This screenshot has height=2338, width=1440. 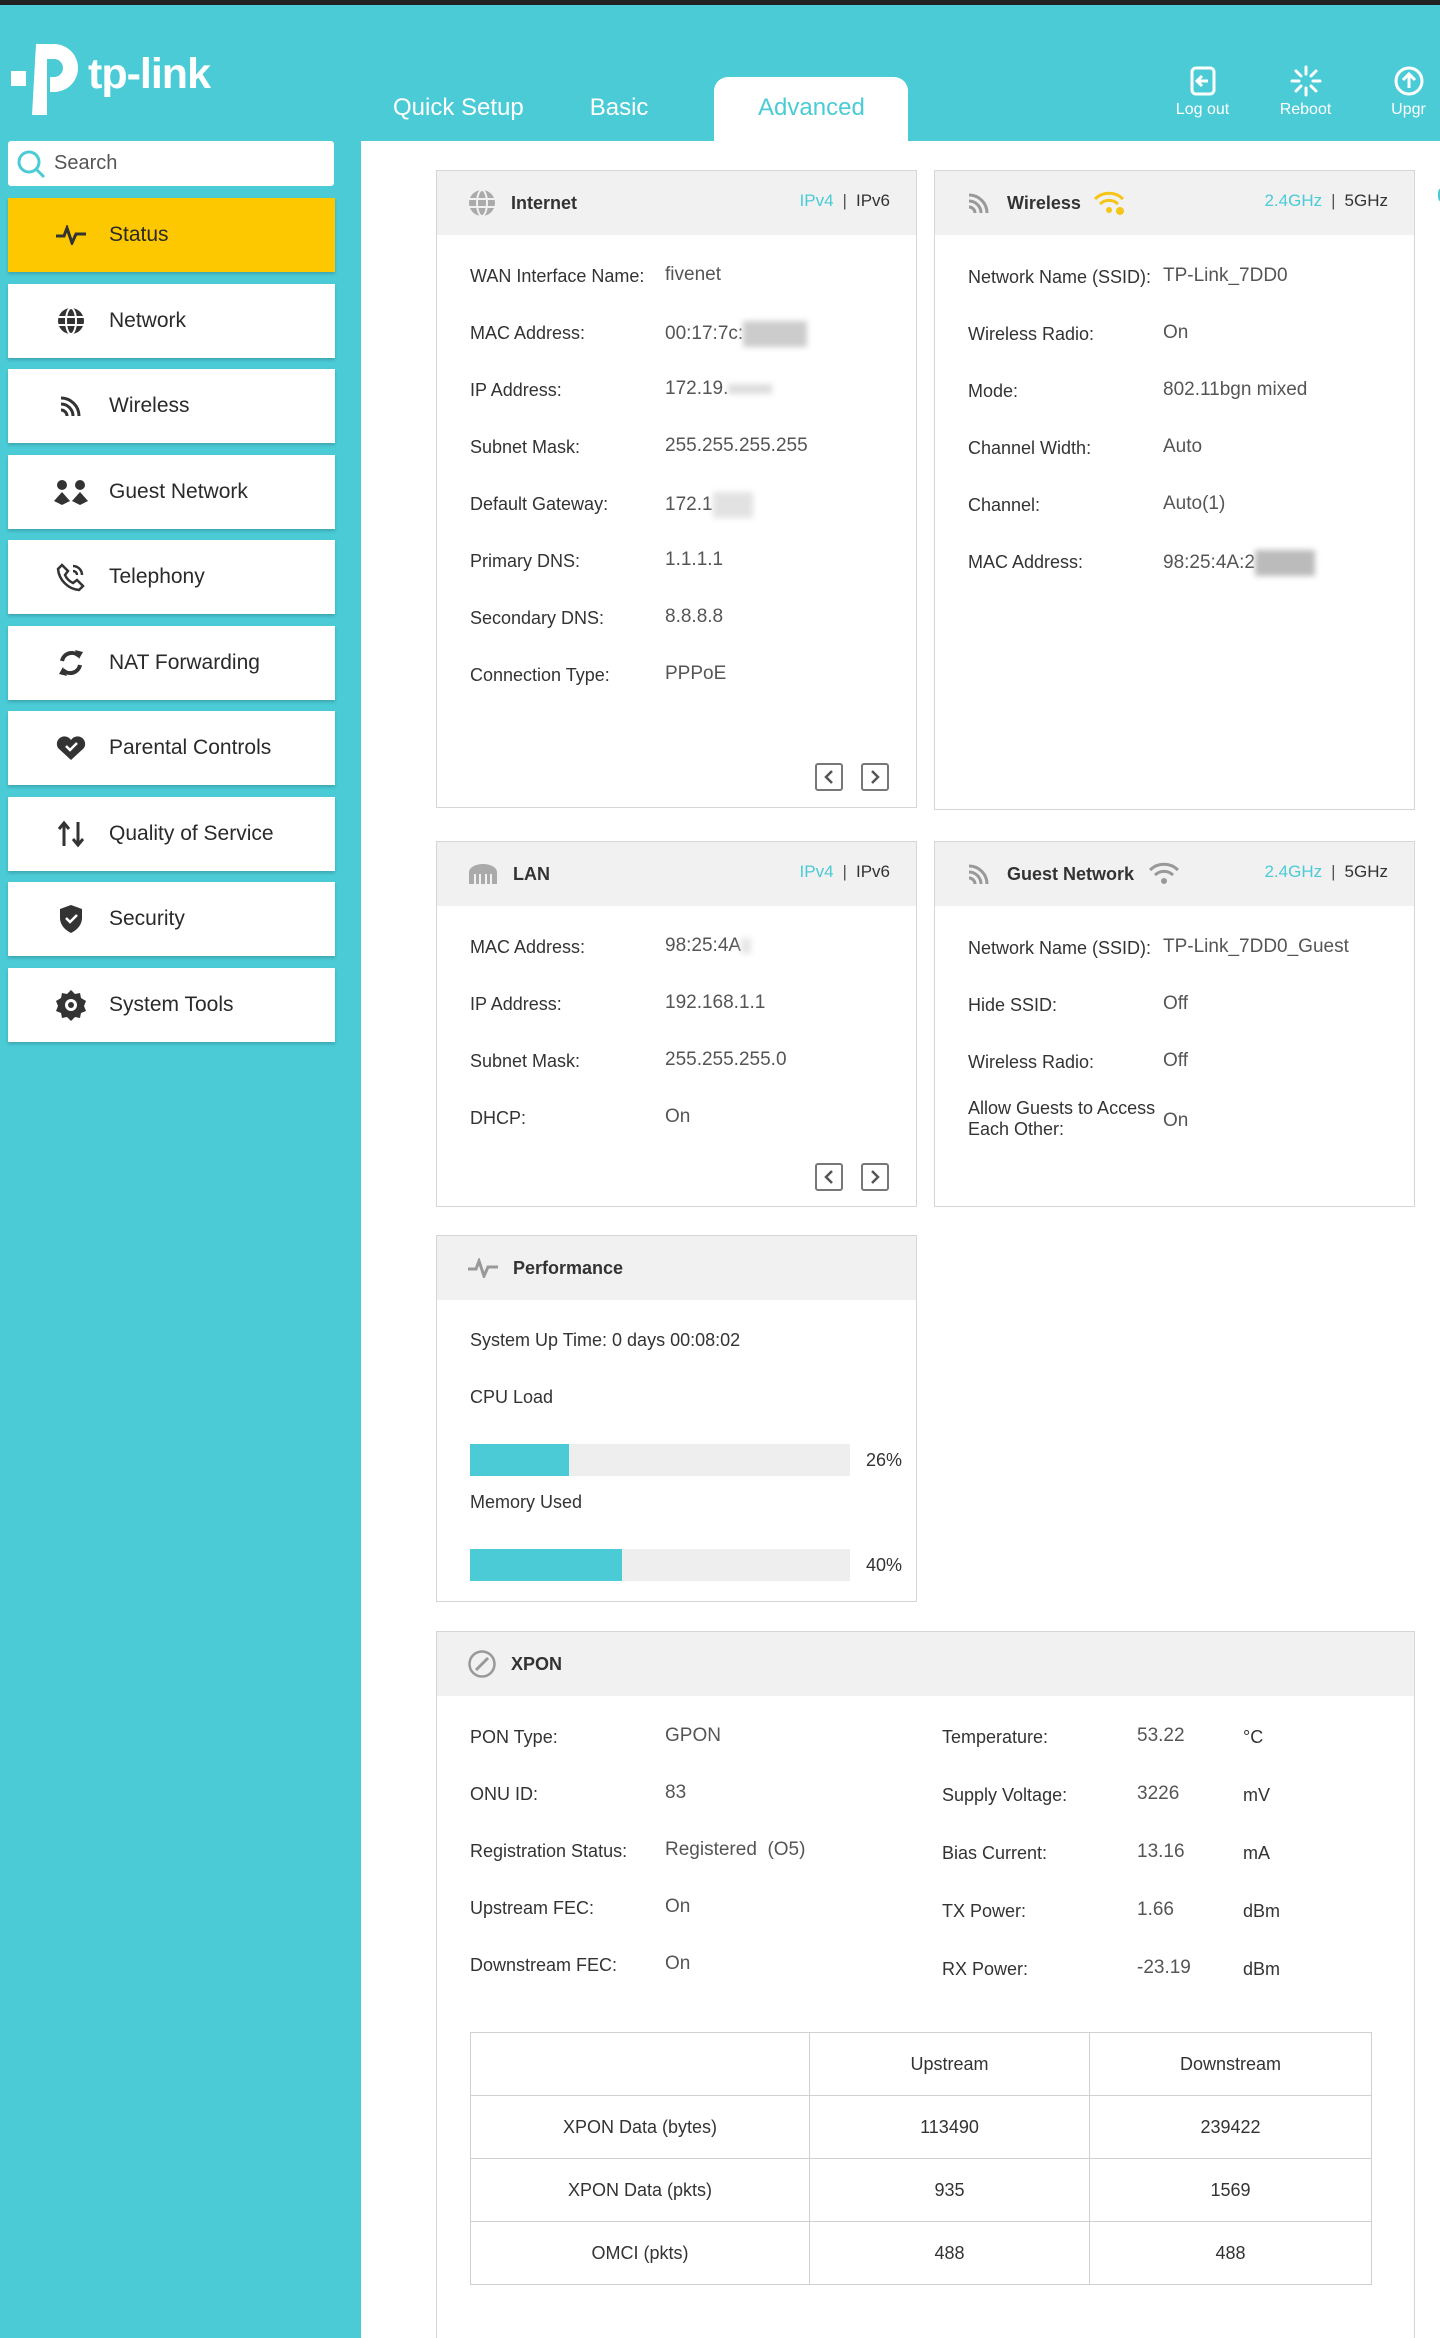 What do you see at coordinates (1202, 92) in the screenshot?
I see `logout-button: Log out` at bounding box center [1202, 92].